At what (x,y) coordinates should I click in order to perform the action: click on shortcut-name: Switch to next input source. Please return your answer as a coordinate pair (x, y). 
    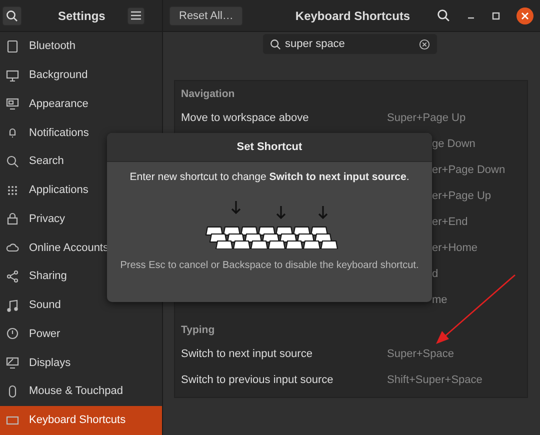
    Looking at the image, I should click on (246, 354).